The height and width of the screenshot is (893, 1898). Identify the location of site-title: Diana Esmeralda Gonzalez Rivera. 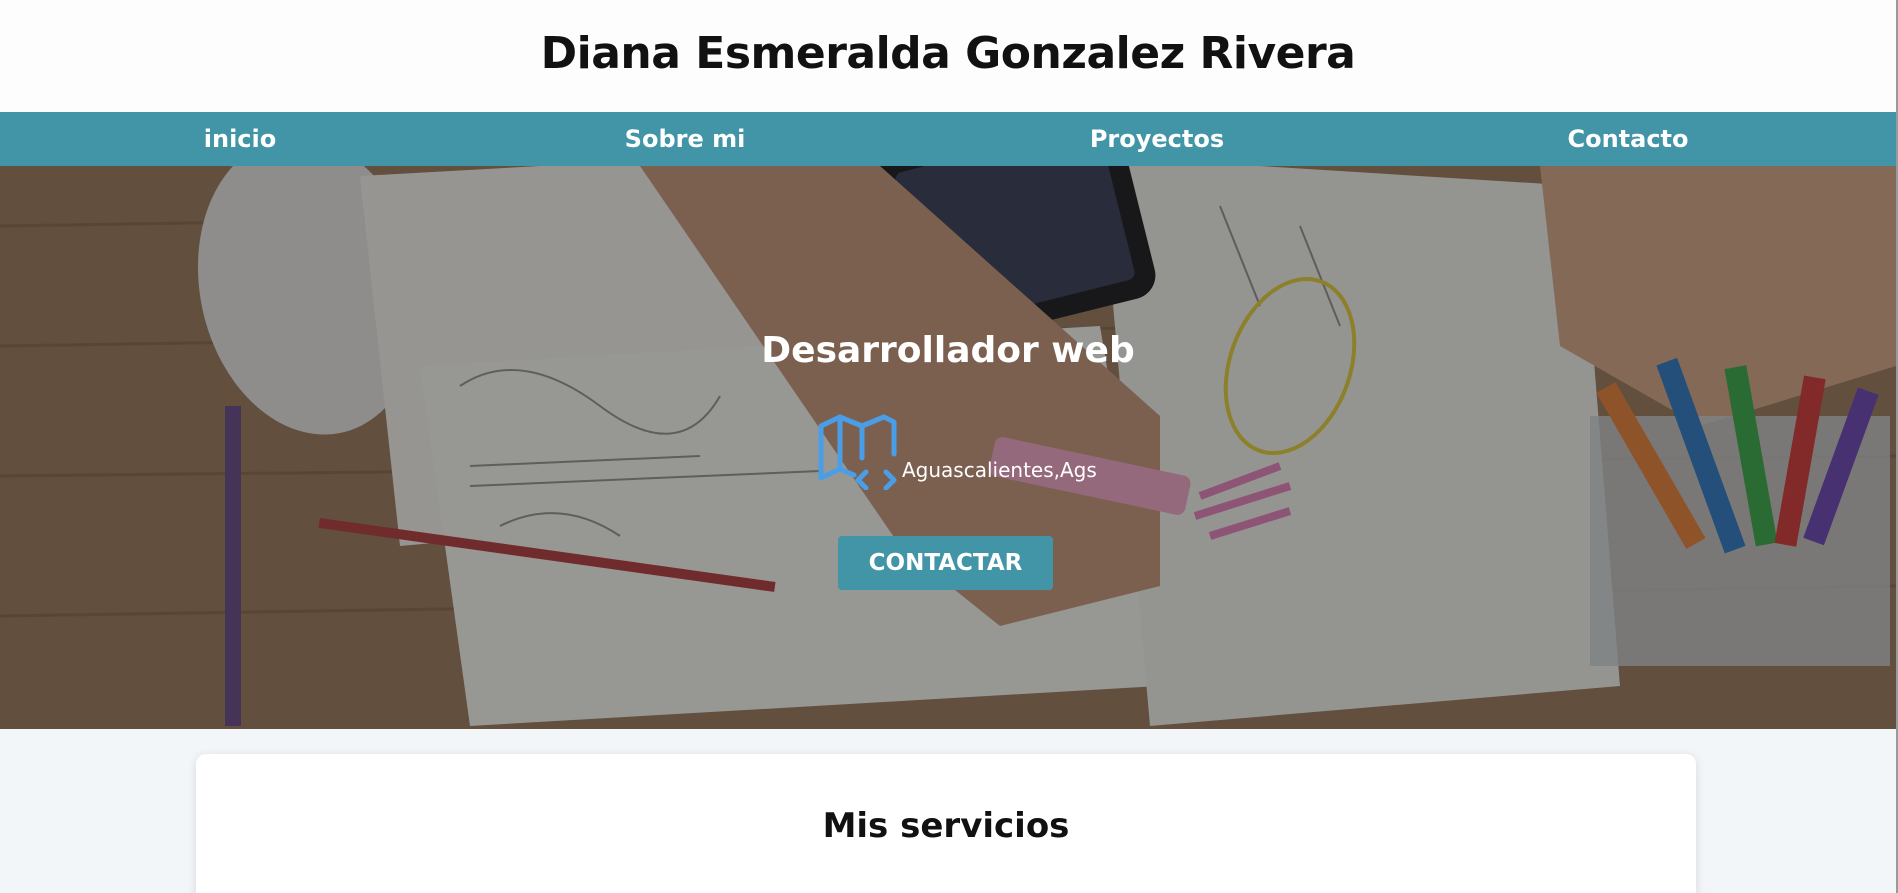
(948, 53).